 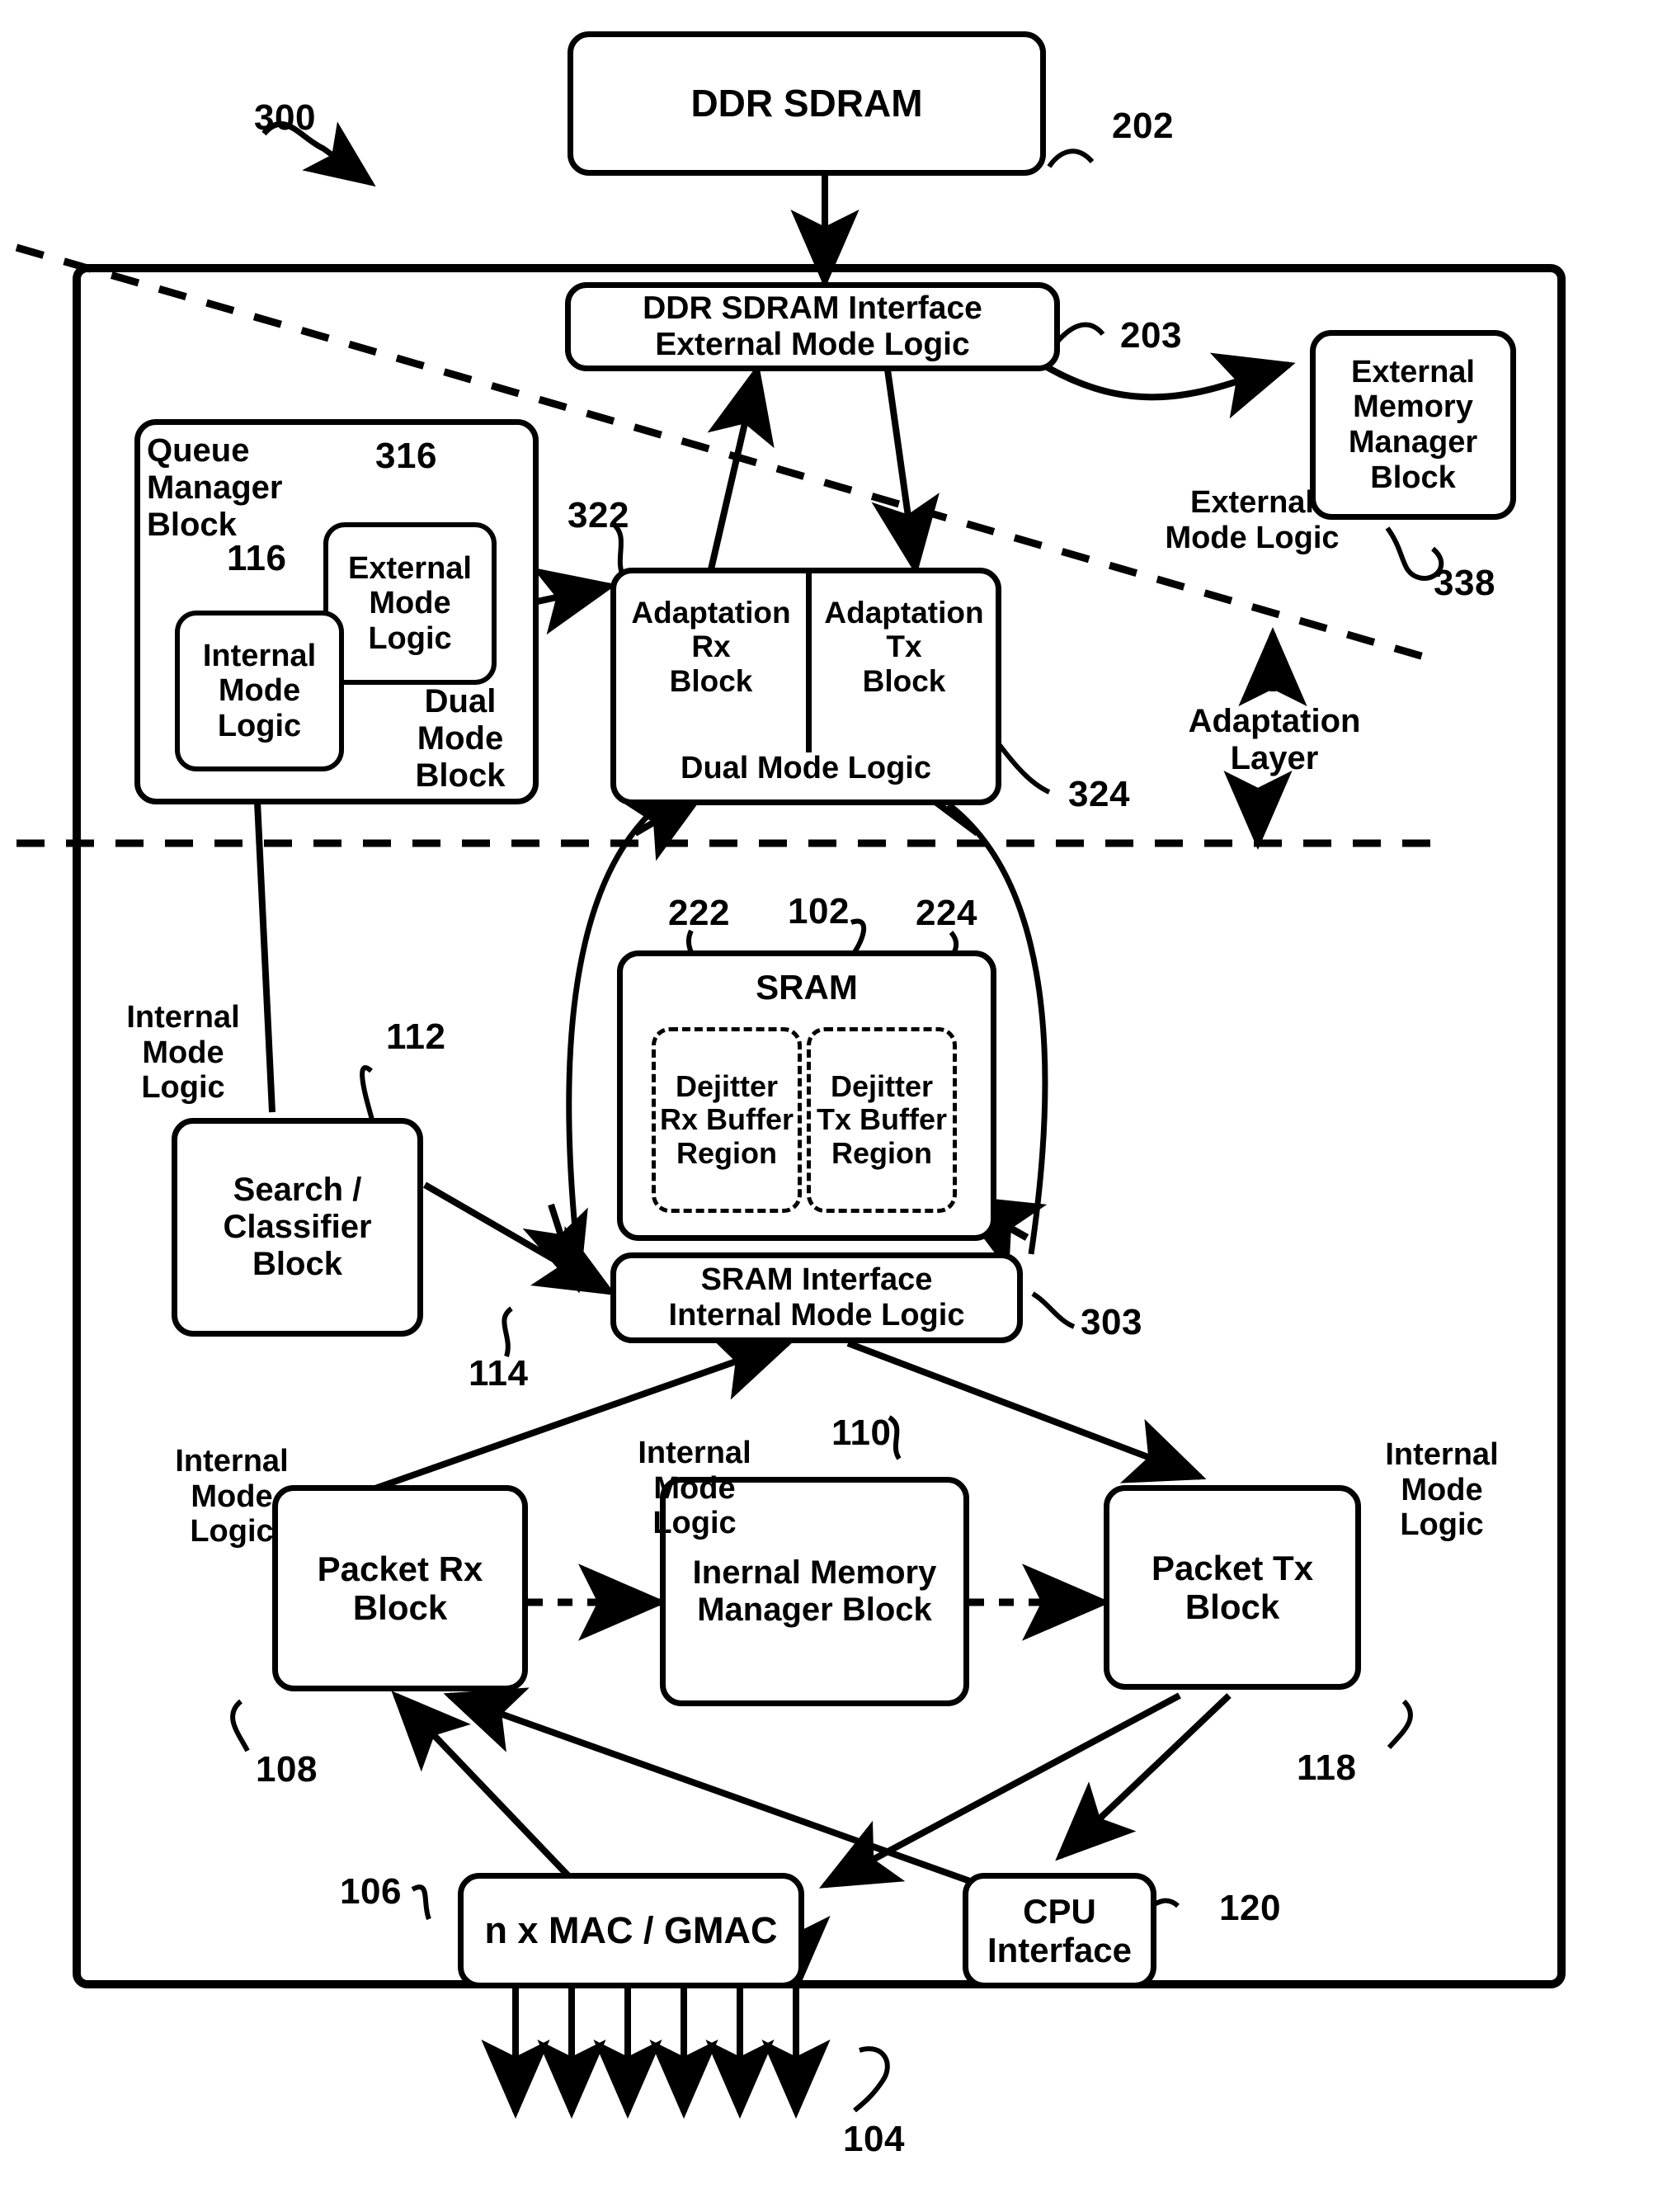 What do you see at coordinates (371, 1892) in the screenshot?
I see `ref-106: 106` at bounding box center [371, 1892].